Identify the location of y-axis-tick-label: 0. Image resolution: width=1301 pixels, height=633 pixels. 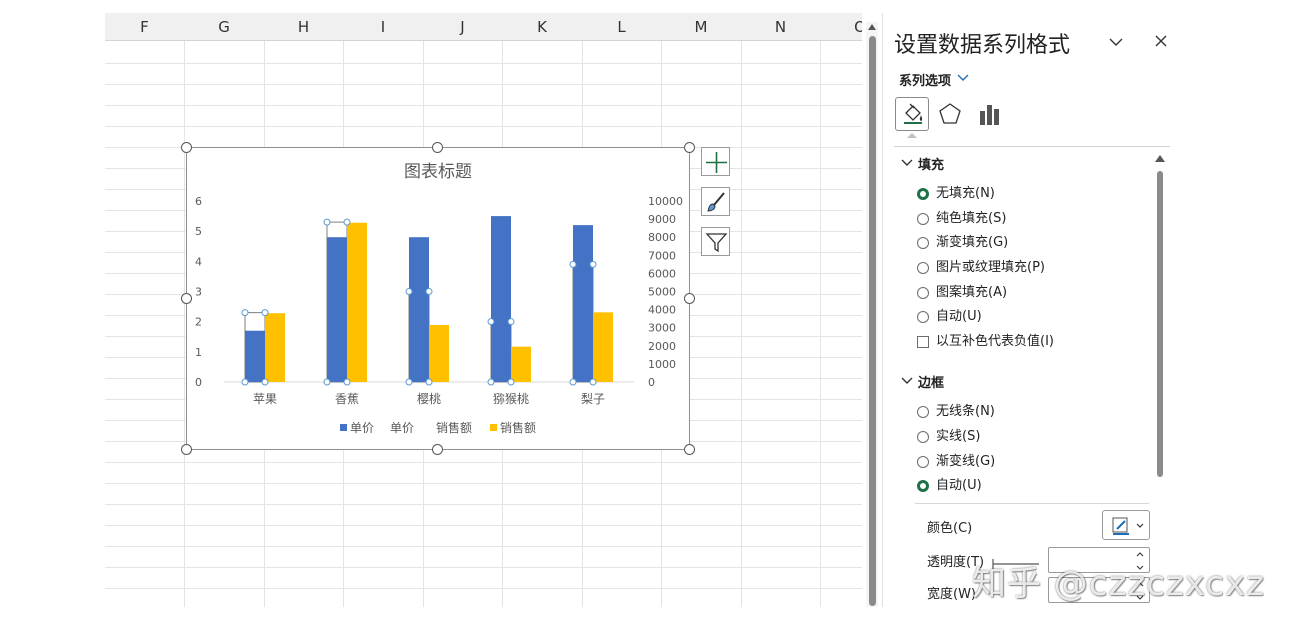
(198, 382).